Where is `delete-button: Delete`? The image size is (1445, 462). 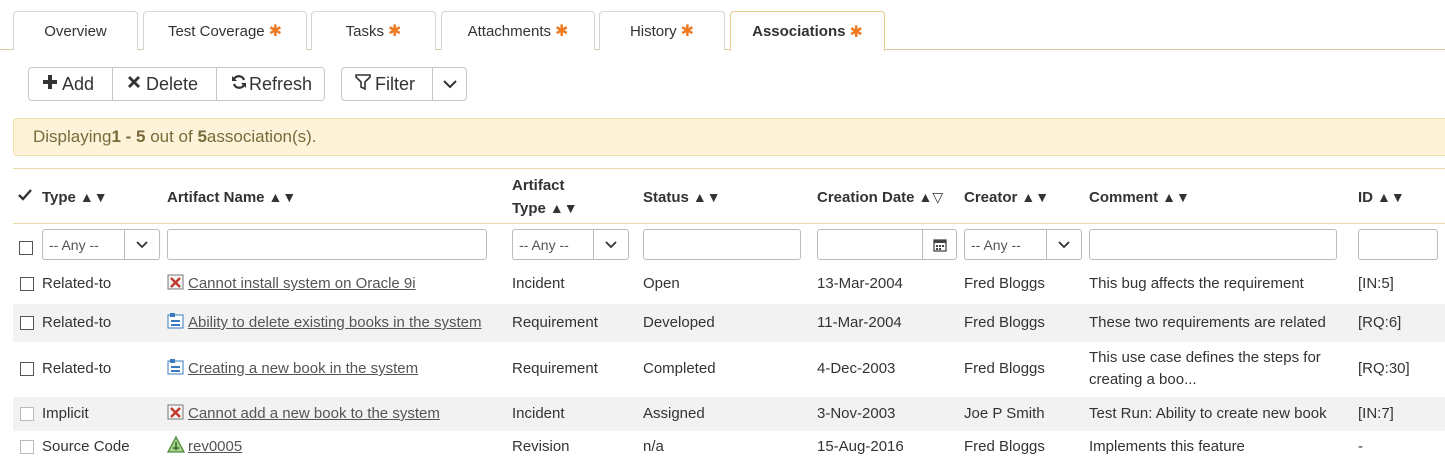
delete-button: Delete is located at coordinates (165, 84).